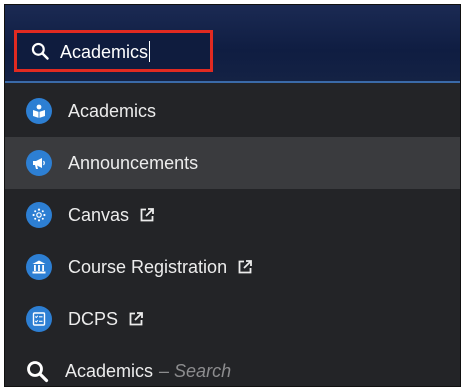 The width and height of the screenshot is (463, 389). Describe the element at coordinates (232, 163) in the screenshot. I see `result-item-announcements: Announcements` at that location.